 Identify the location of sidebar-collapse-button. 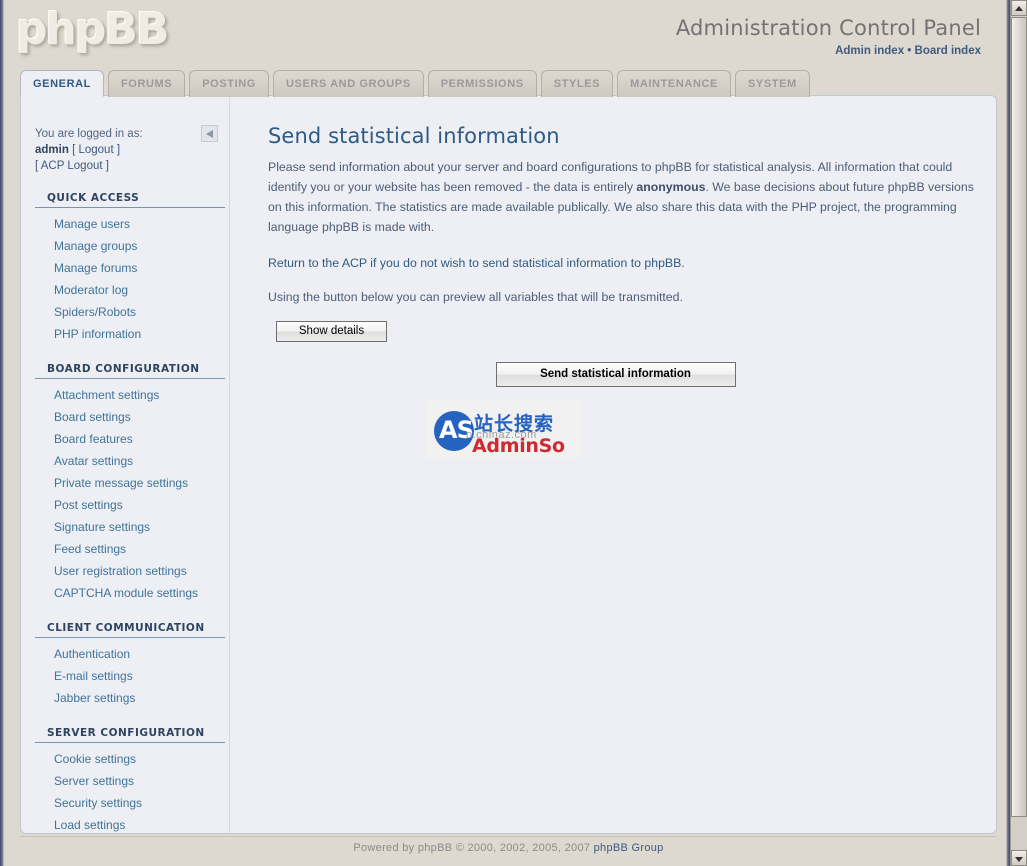
(209, 133).